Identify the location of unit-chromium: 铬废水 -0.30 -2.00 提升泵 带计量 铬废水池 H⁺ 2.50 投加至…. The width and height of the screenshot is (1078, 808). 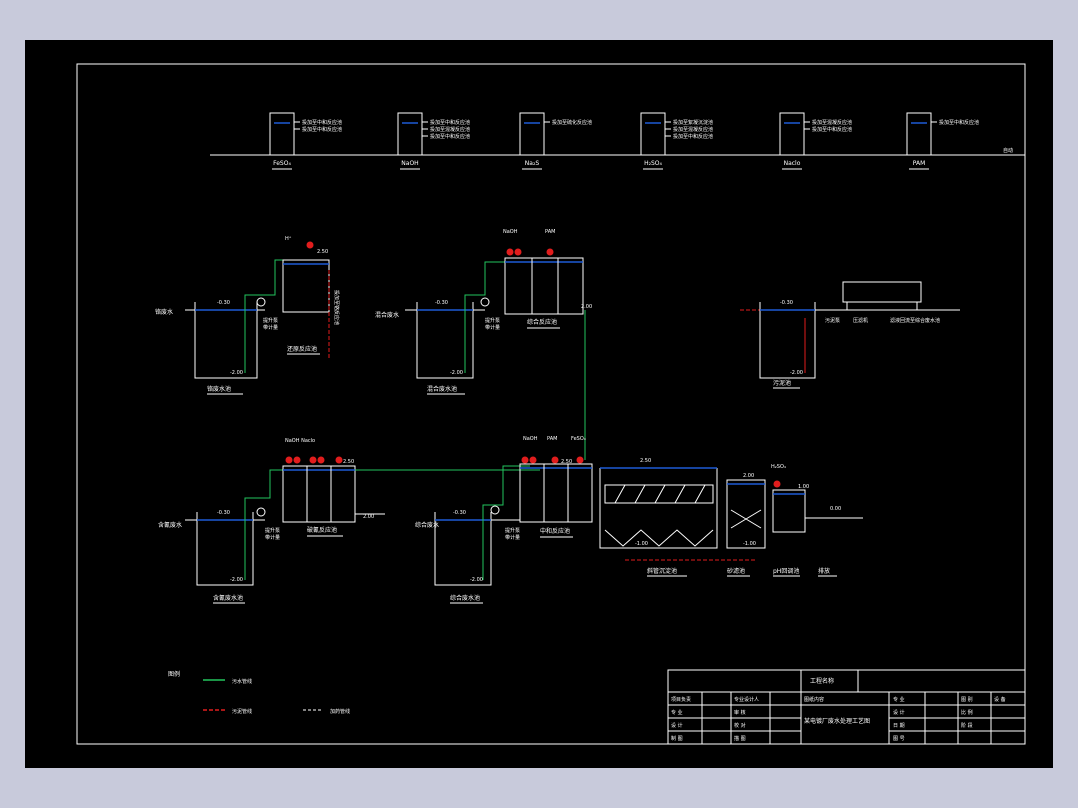
(247, 315).